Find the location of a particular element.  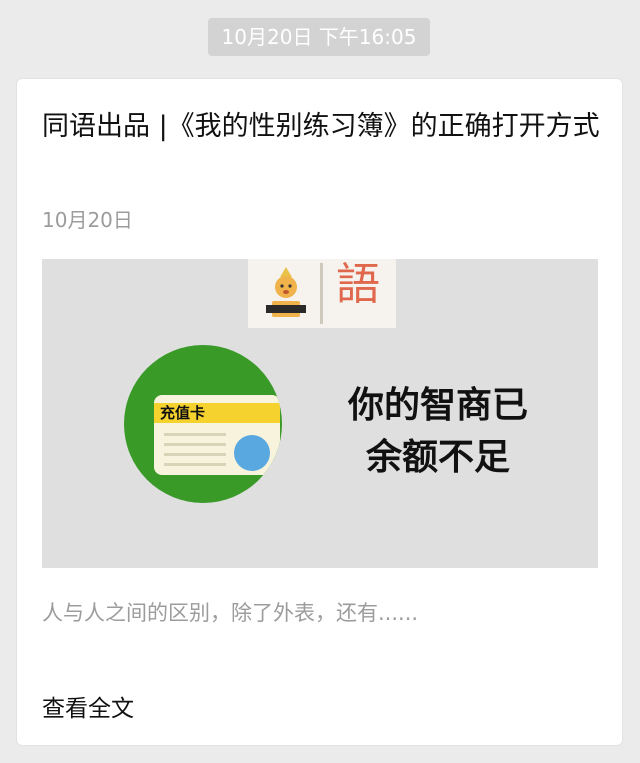

green-circle: 充值卡 is located at coordinates (203, 424).